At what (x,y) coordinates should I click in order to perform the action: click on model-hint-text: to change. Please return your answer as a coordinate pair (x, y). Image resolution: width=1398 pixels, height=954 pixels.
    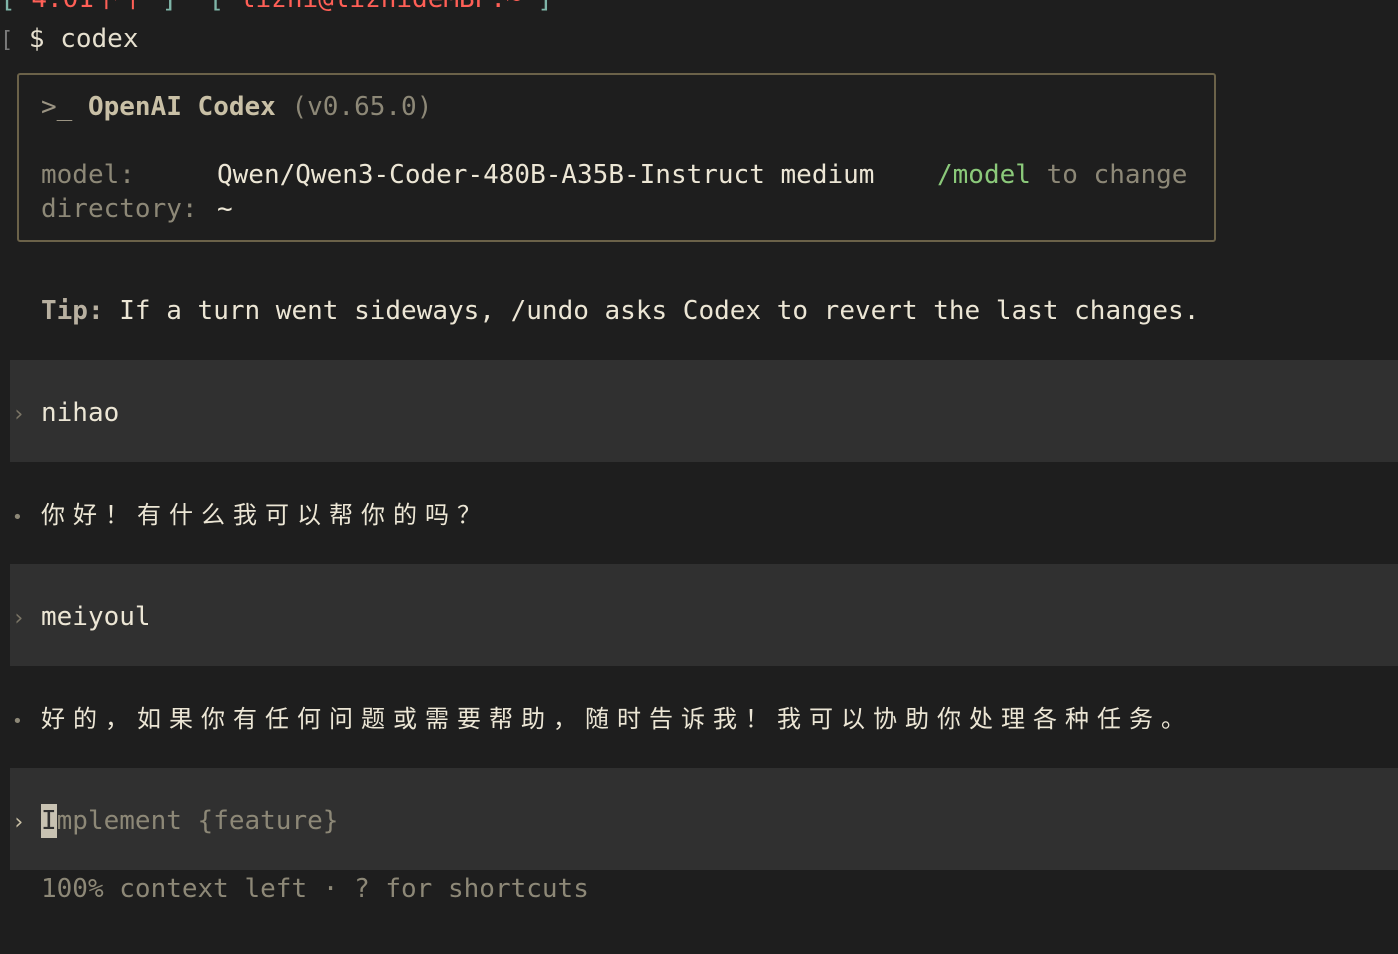
    Looking at the image, I should click on (1109, 175).